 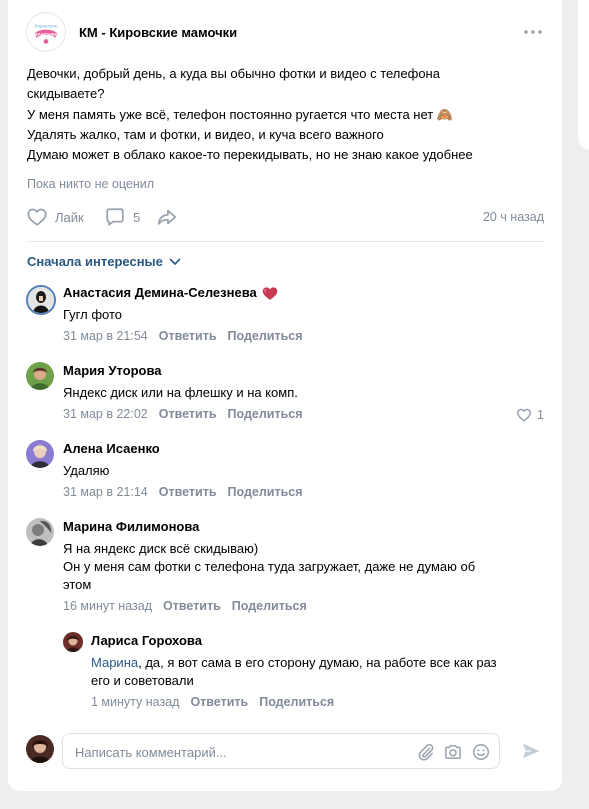 I want to click on comment-author: Лариса Горохова, so click(x=317, y=641).